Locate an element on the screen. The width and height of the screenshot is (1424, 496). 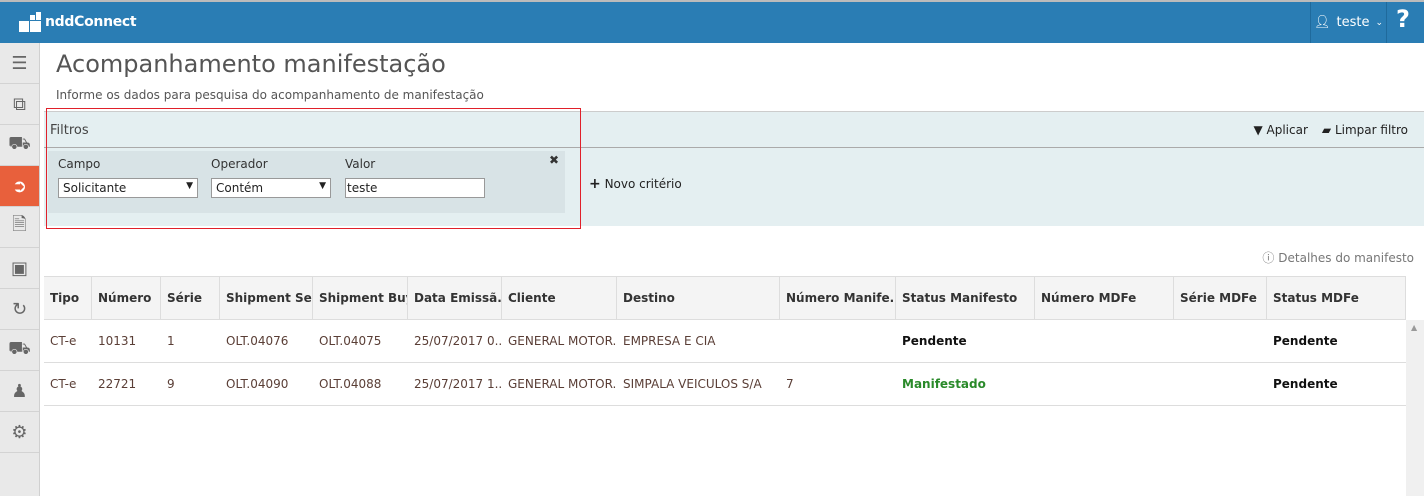
documents-icon: ⧉ is located at coordinates (19, 104).